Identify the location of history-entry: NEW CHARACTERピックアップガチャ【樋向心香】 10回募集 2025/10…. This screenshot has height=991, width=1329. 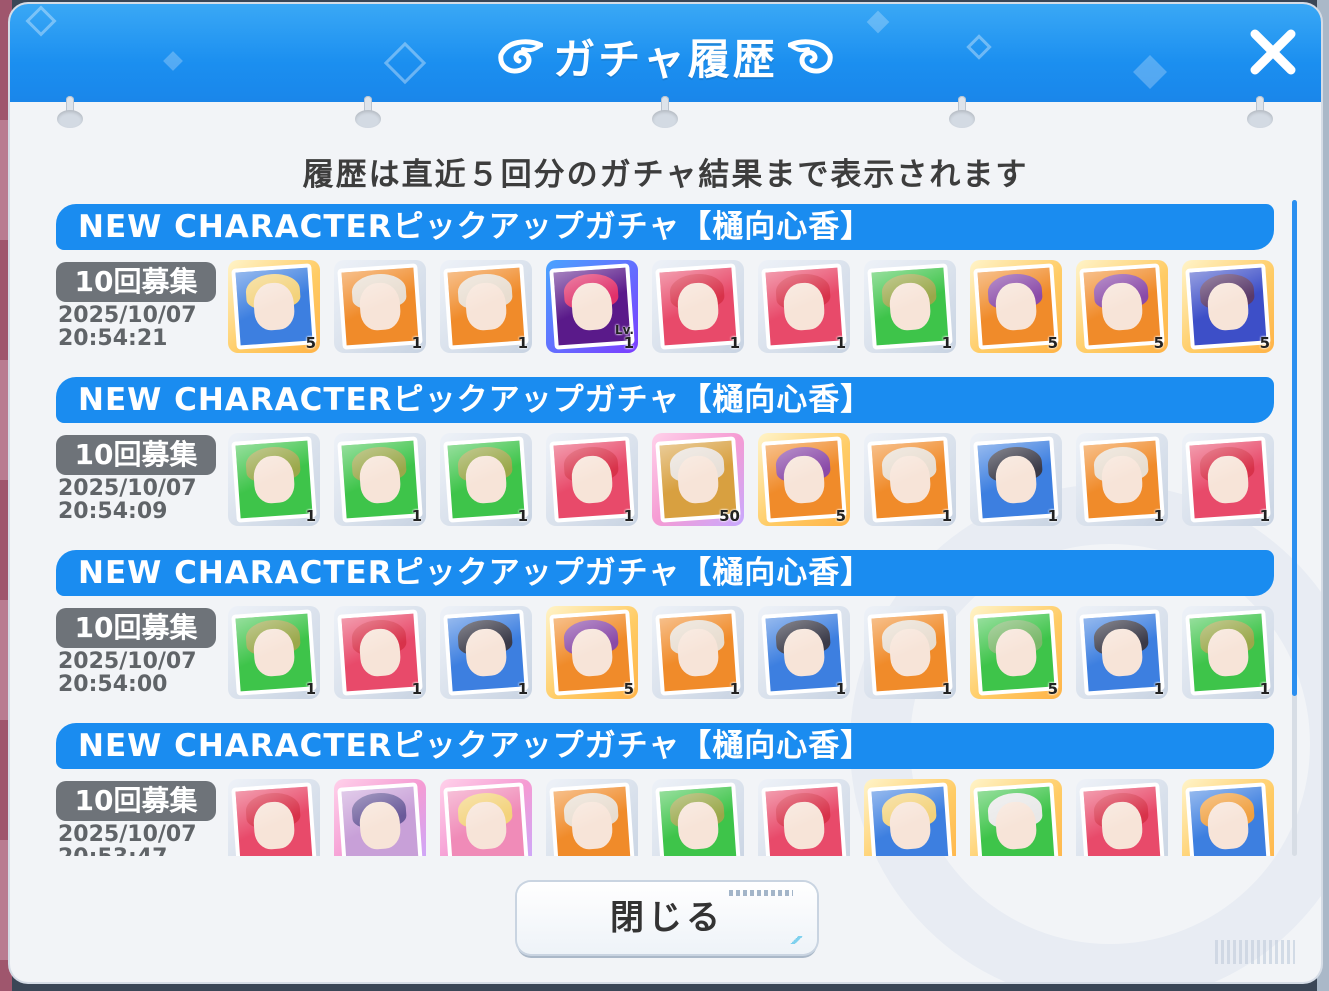
(665, 787).